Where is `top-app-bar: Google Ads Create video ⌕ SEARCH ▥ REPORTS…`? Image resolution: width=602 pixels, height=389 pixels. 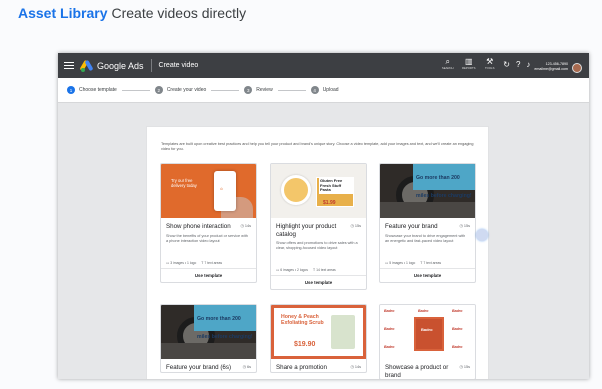
top-app-bar: Google Ads Create video ⌕ SEARCH ▥ REPORTS… is located at coordinates (323, 65).